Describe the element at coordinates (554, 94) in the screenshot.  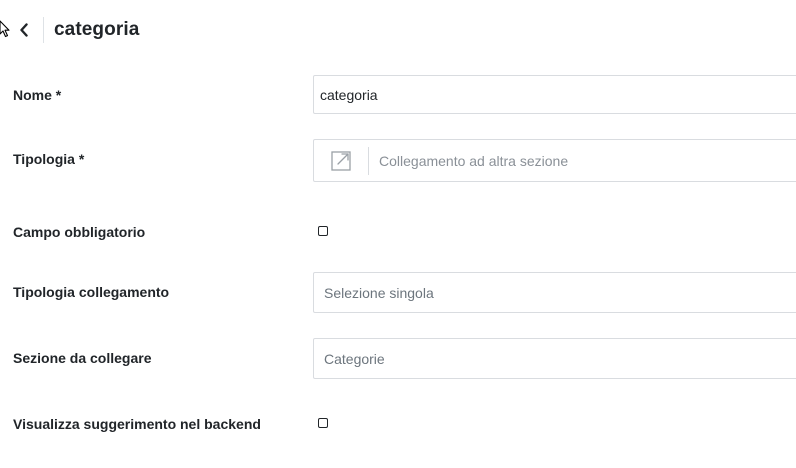
I see `nome-input: categoria` at that location.